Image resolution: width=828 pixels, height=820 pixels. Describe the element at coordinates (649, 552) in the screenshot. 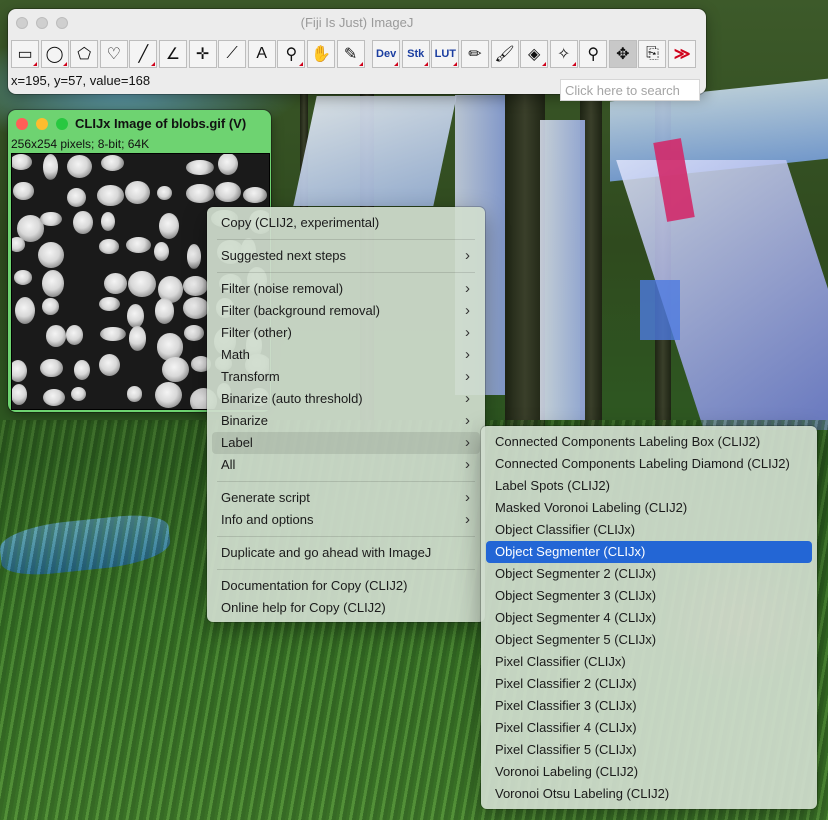

I see `menu-item-object-segmenter-clijx: Object Segmenter (CLIJx)` at that location.